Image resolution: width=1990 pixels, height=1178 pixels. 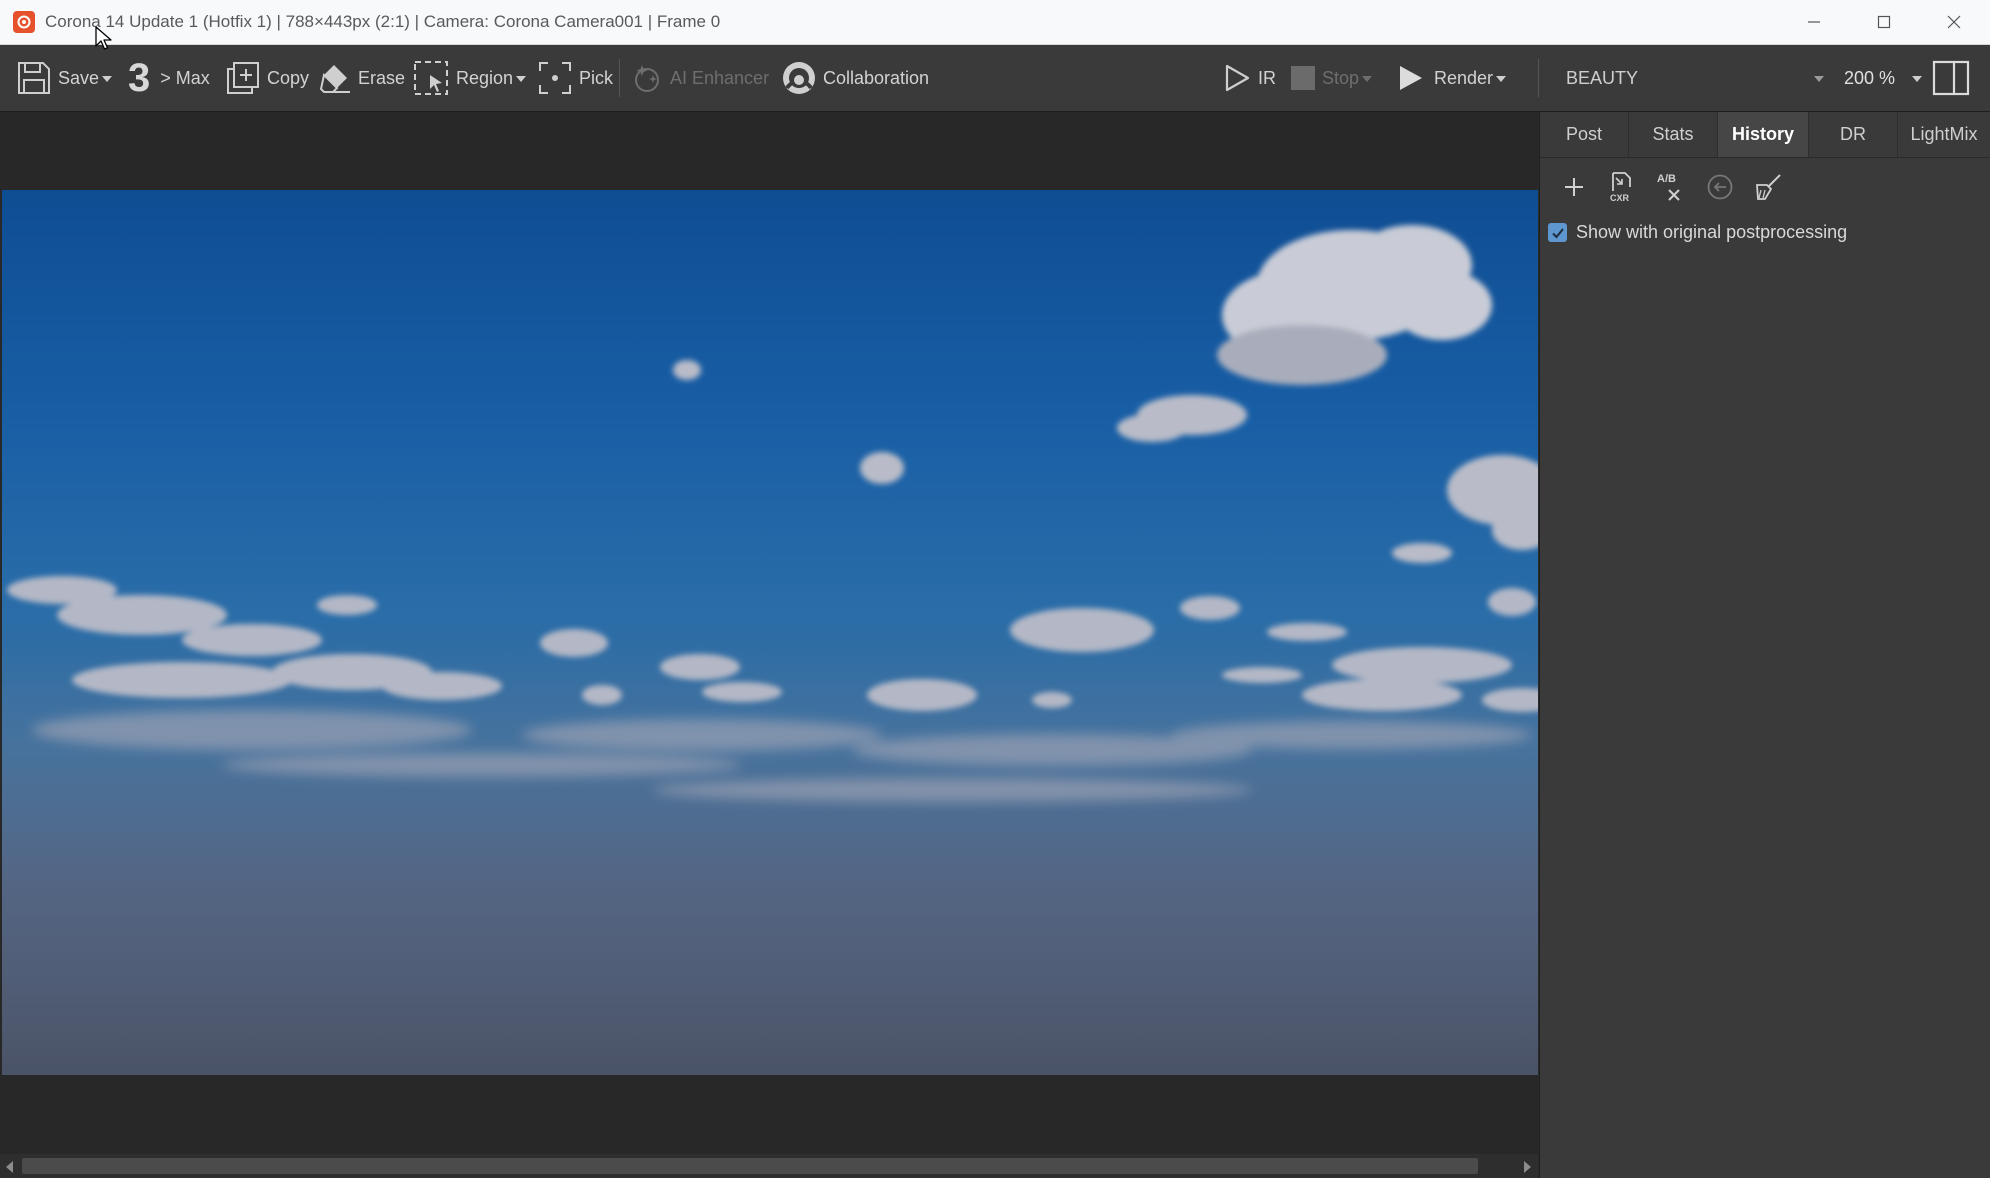 What do you see at coordinates (799, 78) in the screenshot?
I see `collaboration-icon` at bounding box center [799, 78].